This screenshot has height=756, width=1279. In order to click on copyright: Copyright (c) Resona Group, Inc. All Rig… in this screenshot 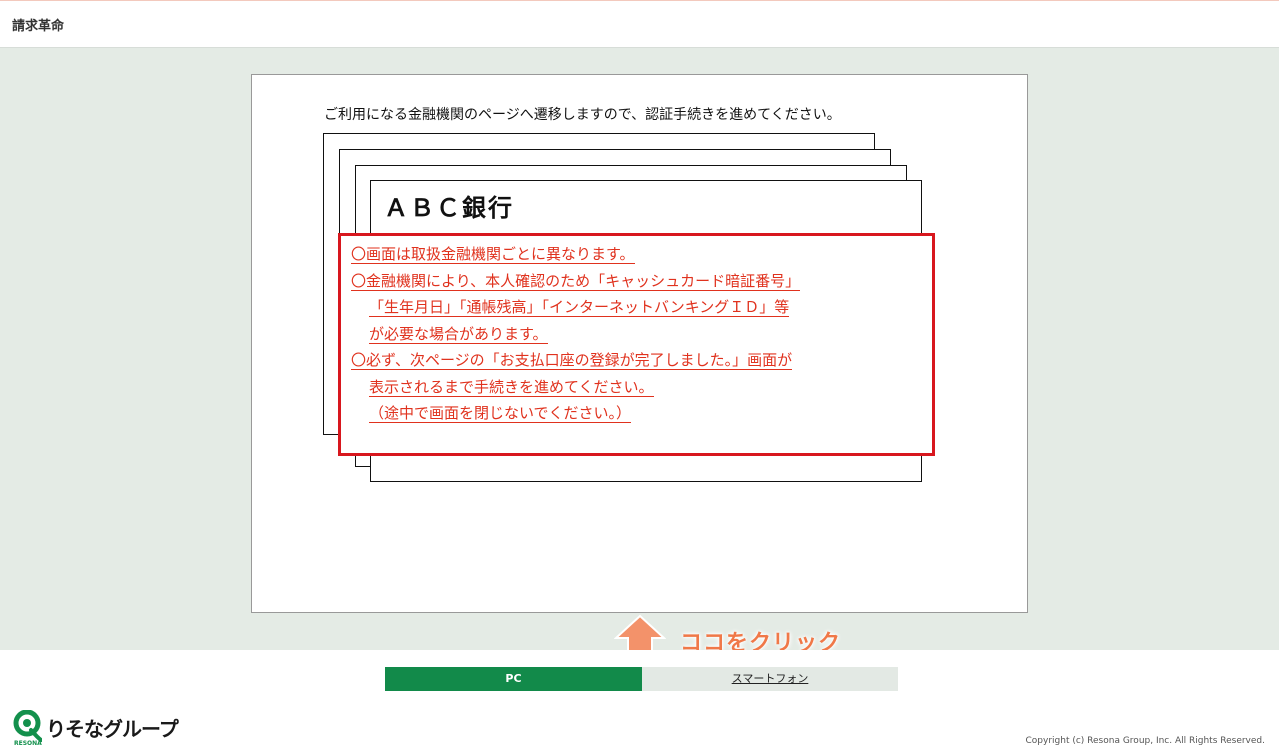, I will do `click(1145, 741)`.